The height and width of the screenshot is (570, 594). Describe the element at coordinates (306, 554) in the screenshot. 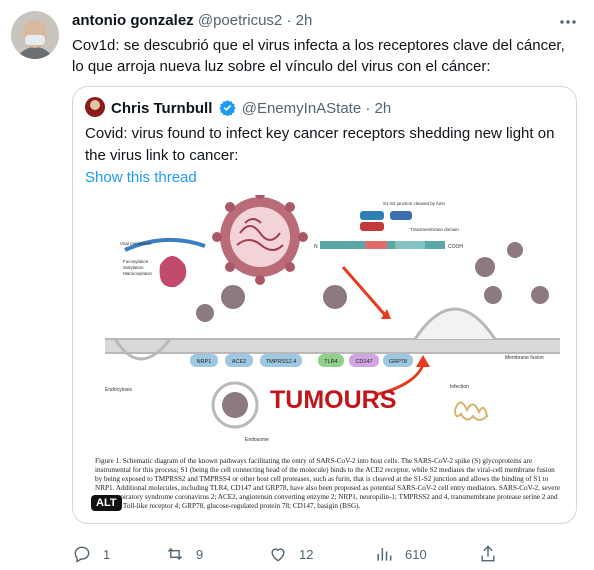

I see `like-count: 12` at that location.